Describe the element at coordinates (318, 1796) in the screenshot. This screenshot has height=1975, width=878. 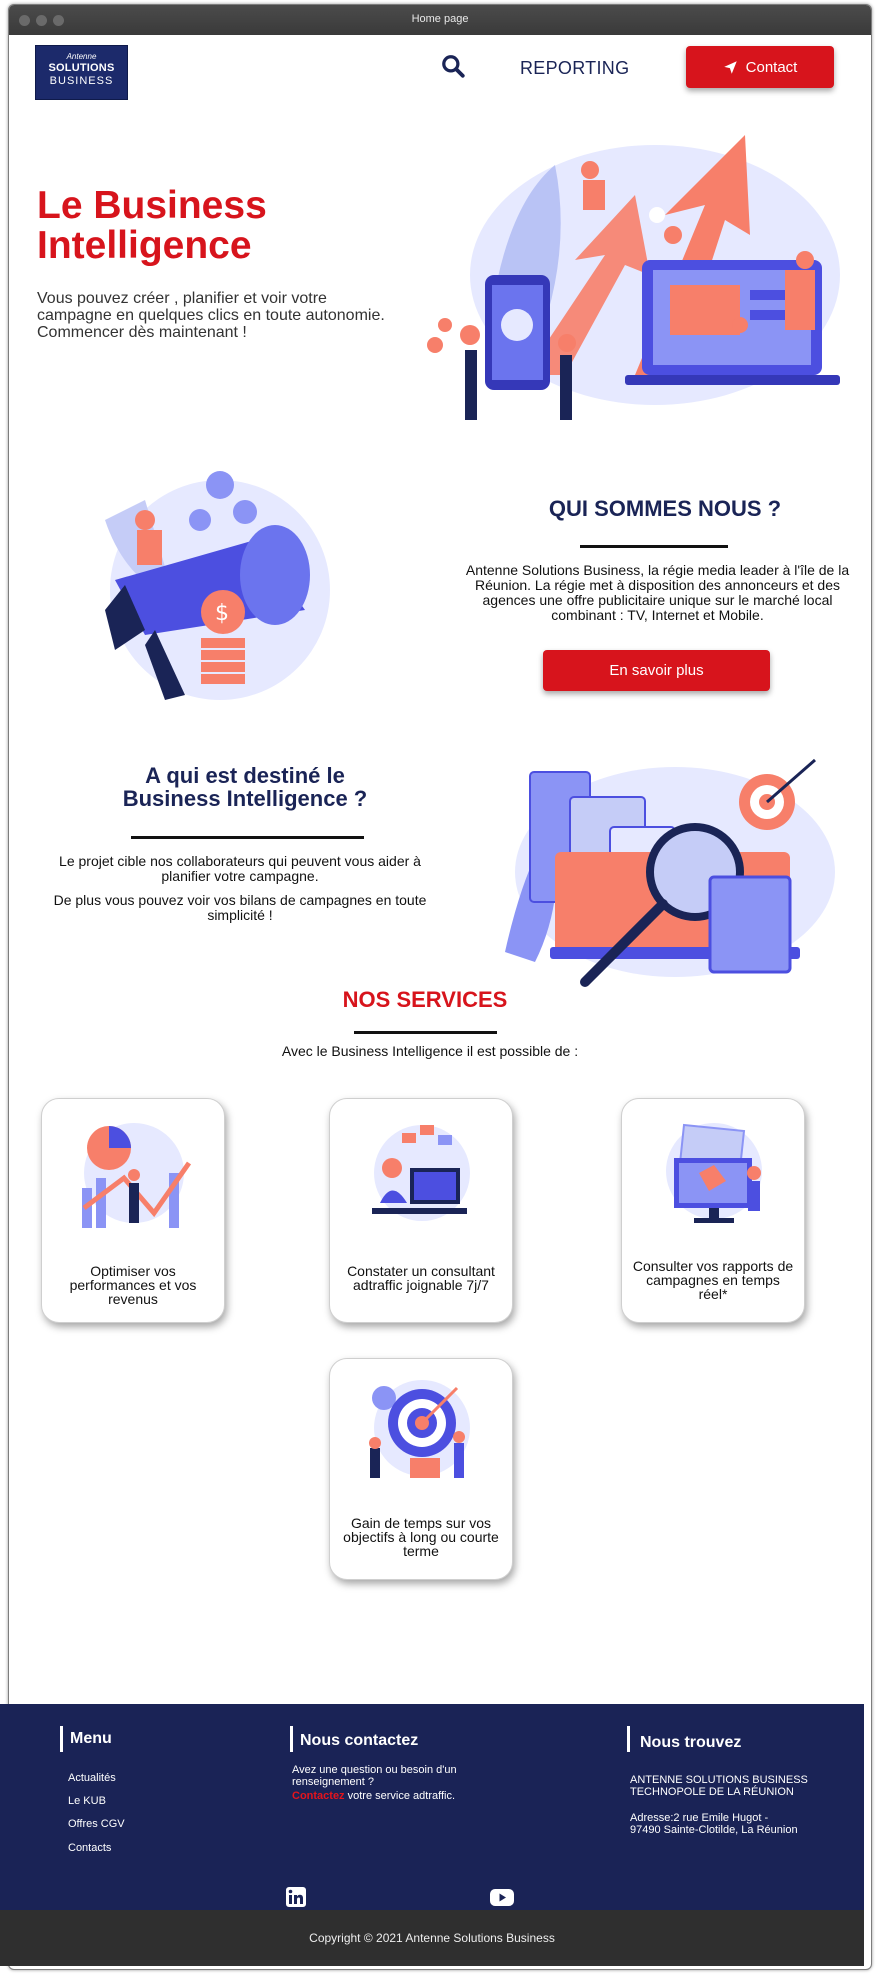
I see `footer-contact-link: Contactez` at that location.